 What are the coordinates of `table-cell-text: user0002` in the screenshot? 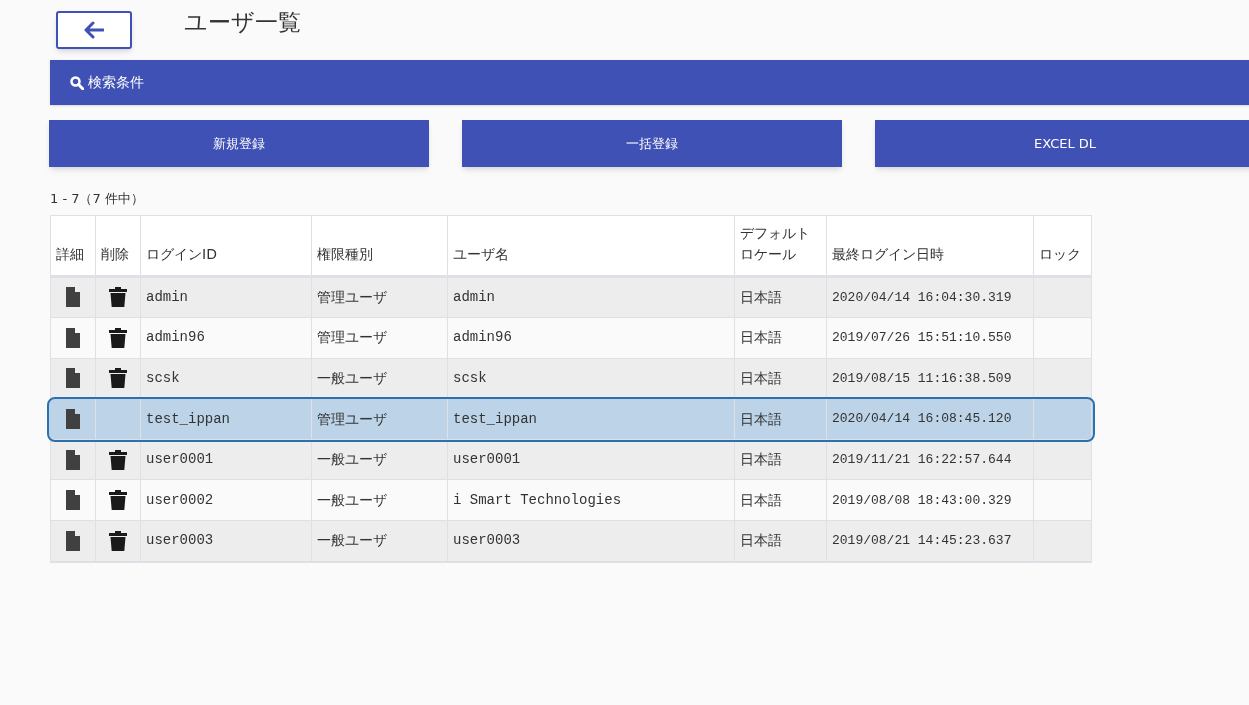 It's located at (180, 500).